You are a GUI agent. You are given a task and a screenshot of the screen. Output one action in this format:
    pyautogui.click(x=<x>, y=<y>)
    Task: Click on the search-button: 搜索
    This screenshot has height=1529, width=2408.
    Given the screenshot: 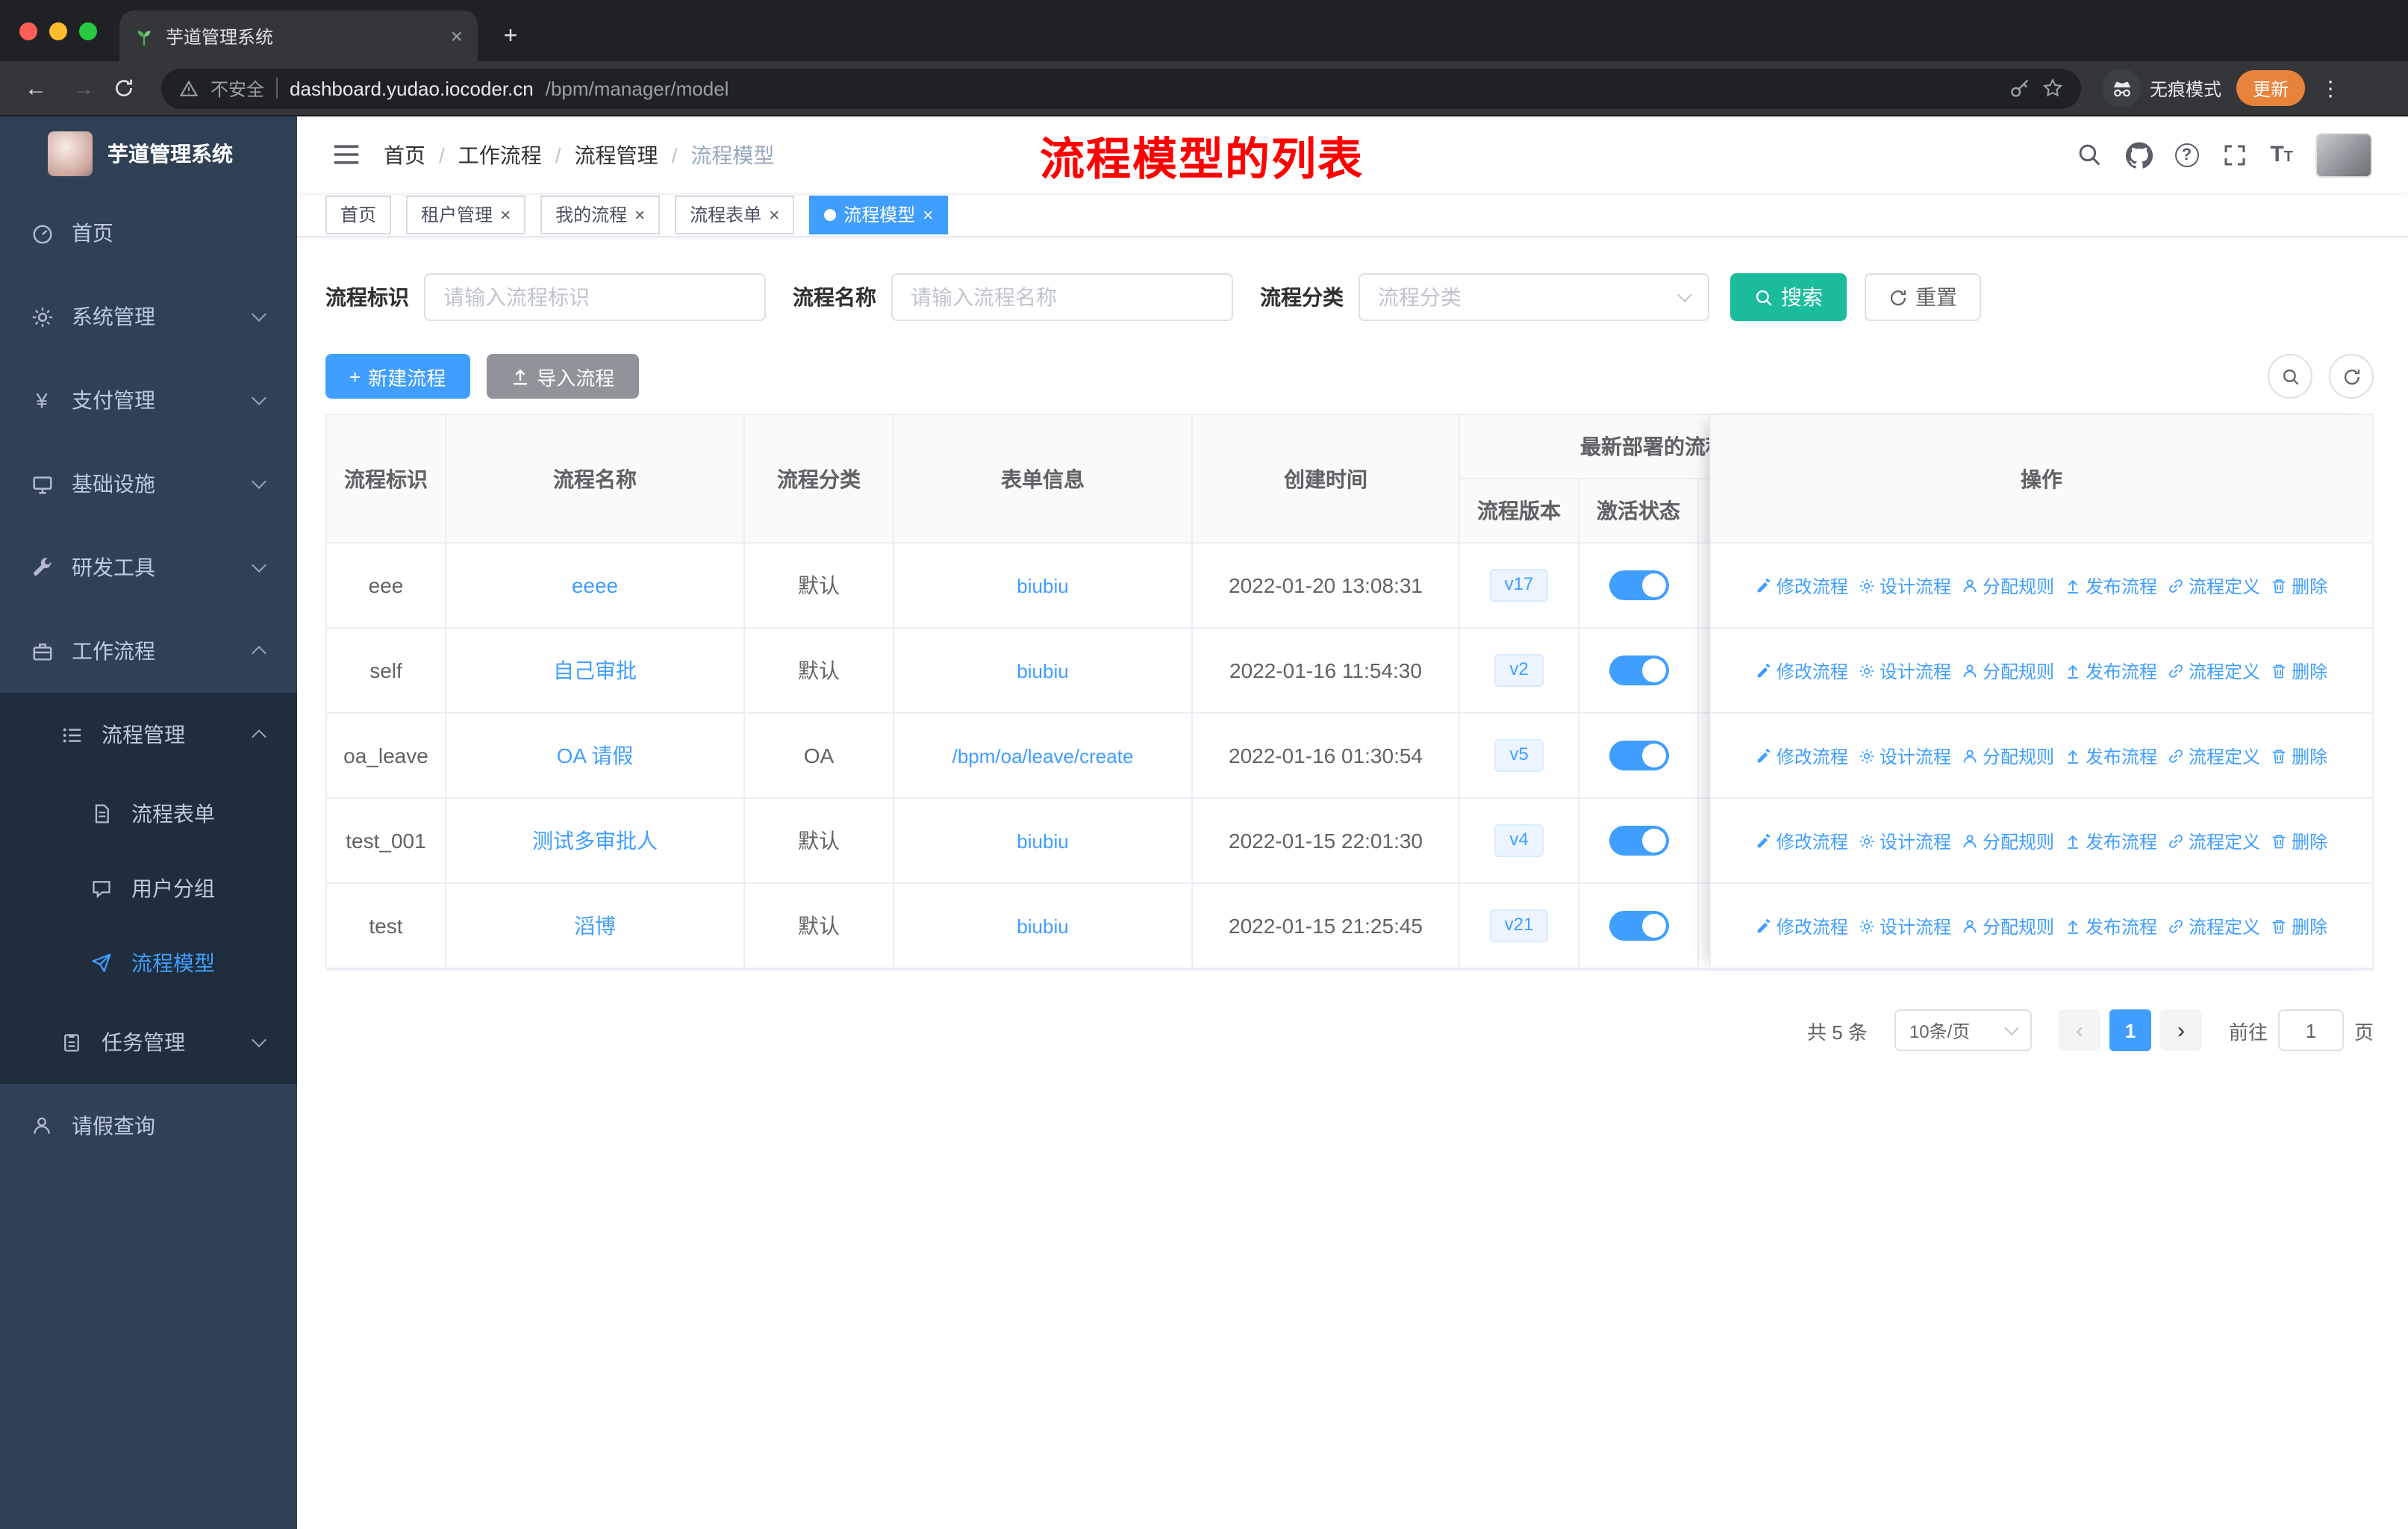 What is the action you would take?
    pyautogui.click(x=1788, y=297)
    